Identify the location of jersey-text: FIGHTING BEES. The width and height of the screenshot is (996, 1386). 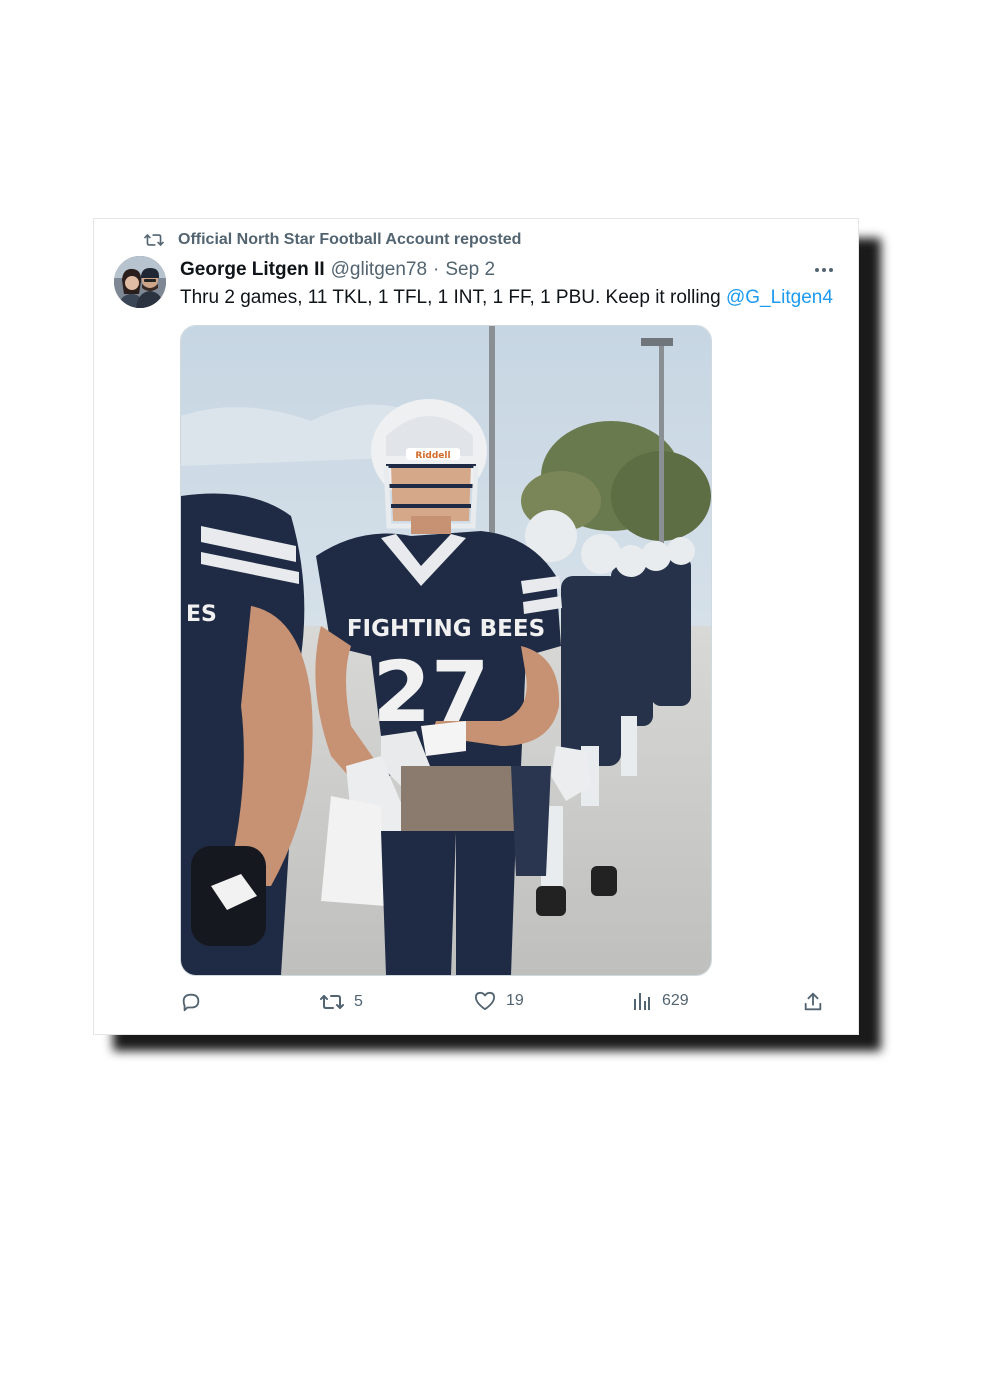
(446, 629).